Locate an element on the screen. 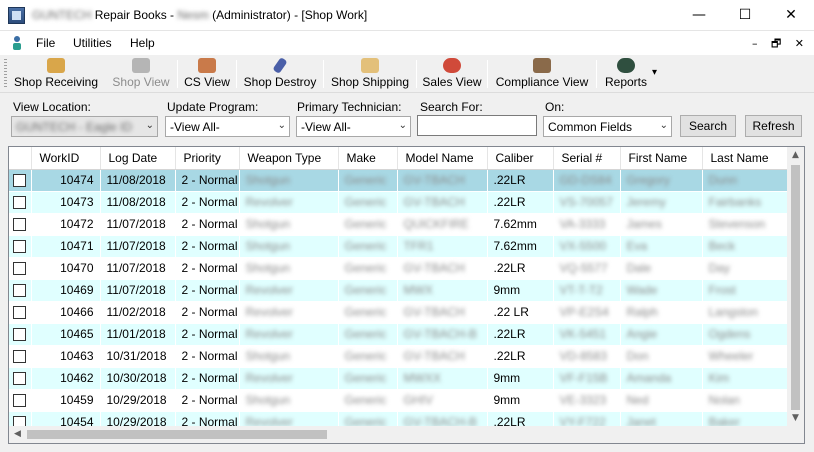  cell-serial: VD-8583 is located at coordinates (587, 356).